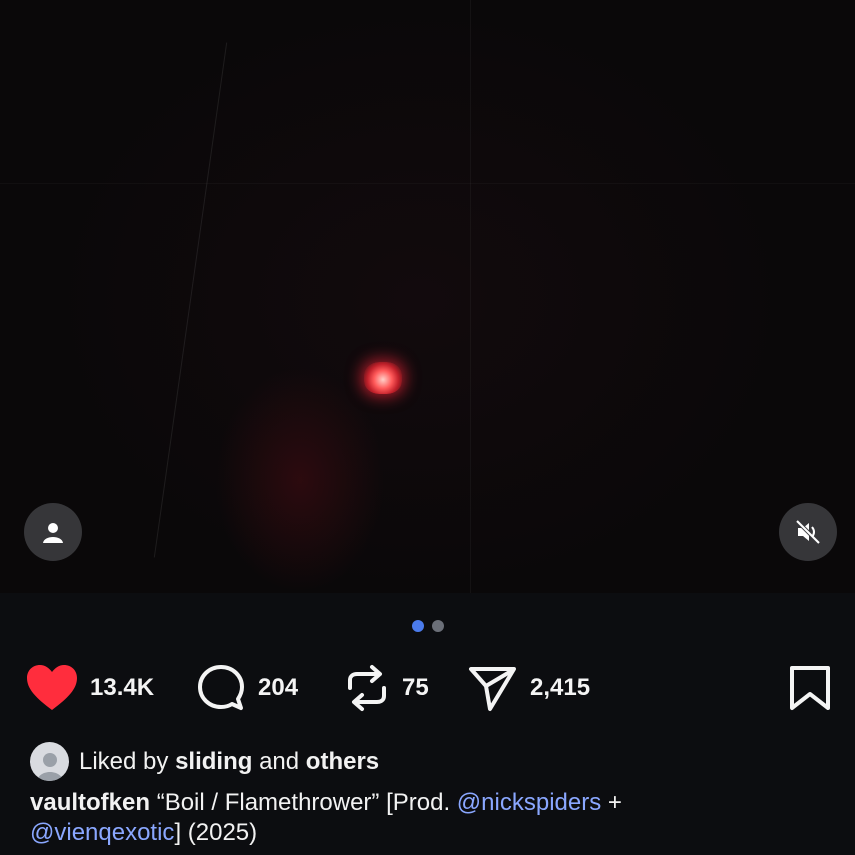 This screenshot has height=855, width=855. I want to click on bookmark-icon, so click(810, 688).